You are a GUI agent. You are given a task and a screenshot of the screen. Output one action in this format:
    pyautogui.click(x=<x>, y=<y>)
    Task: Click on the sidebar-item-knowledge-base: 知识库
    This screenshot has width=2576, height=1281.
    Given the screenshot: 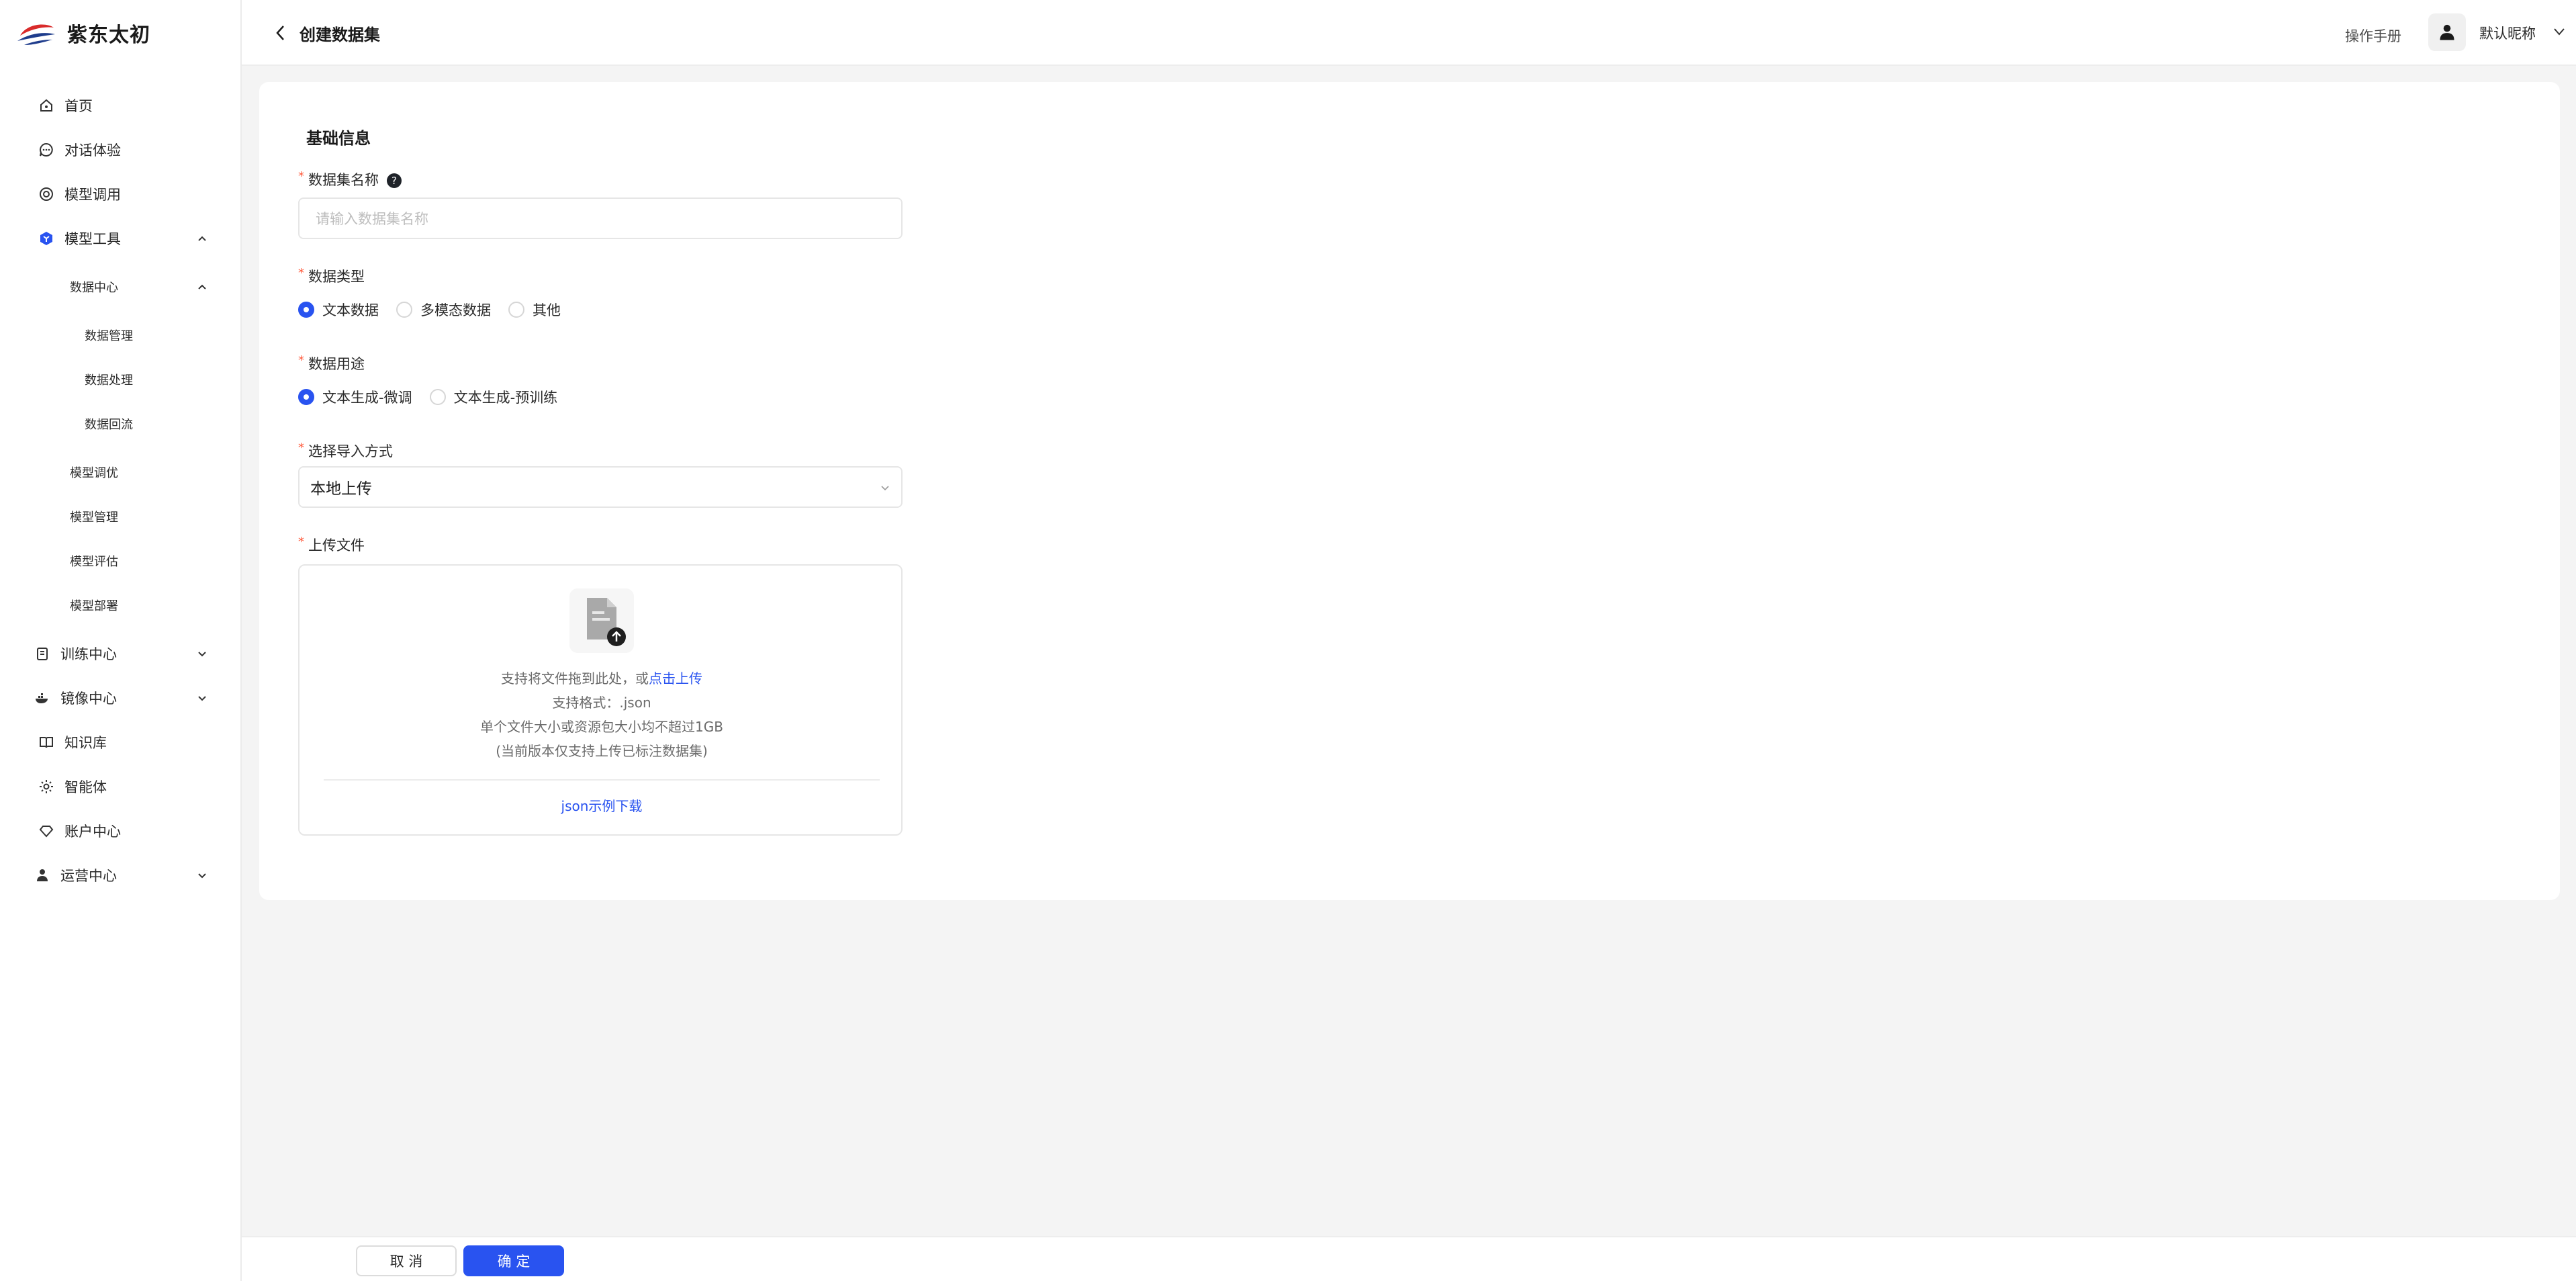 What is the action you would take?
    pyautogui.click(x=121, y=742)
    